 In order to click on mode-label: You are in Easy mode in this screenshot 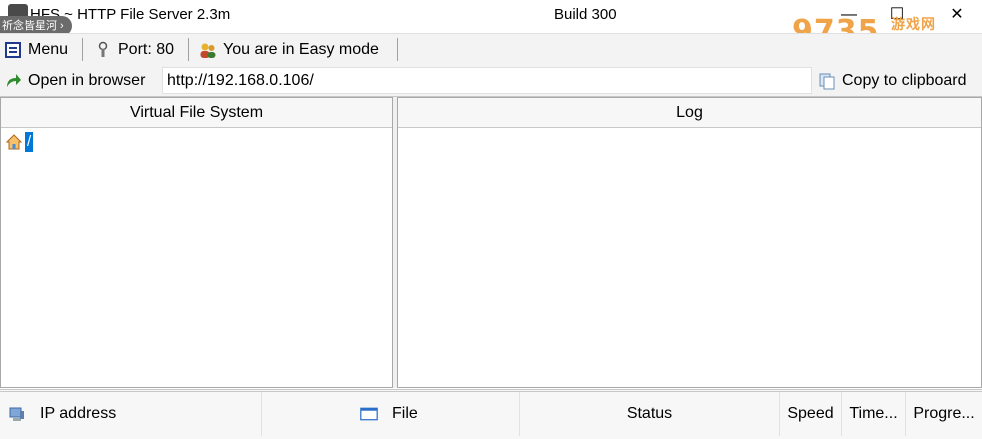, I will do `click(301, 49)`.